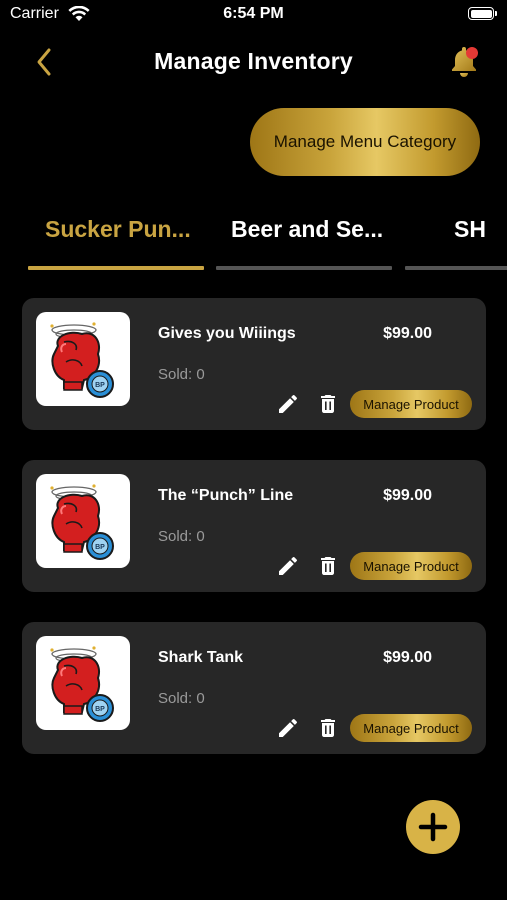 The image size is (507, 900). Describe the element at coordinates (482, 13) in the screenshot. I see `battery-icon` at that location.